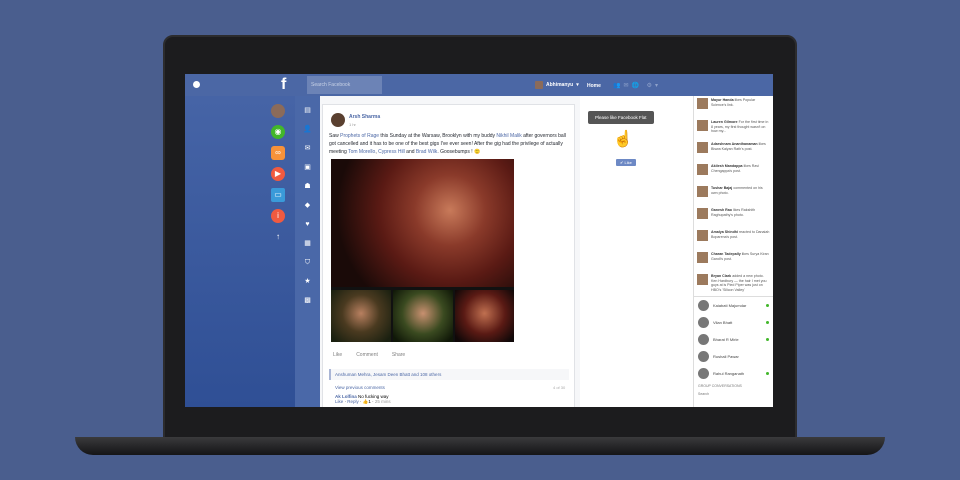 The width and height of the screenshot is (960, 480). What do you see at coordinates (479, 85) in the screenshot?
I see `top-bar: f Search Facebook Abhimanyu ▾ Home 👥✉🌐 ⚙▾` at bounding box center [479, 85].